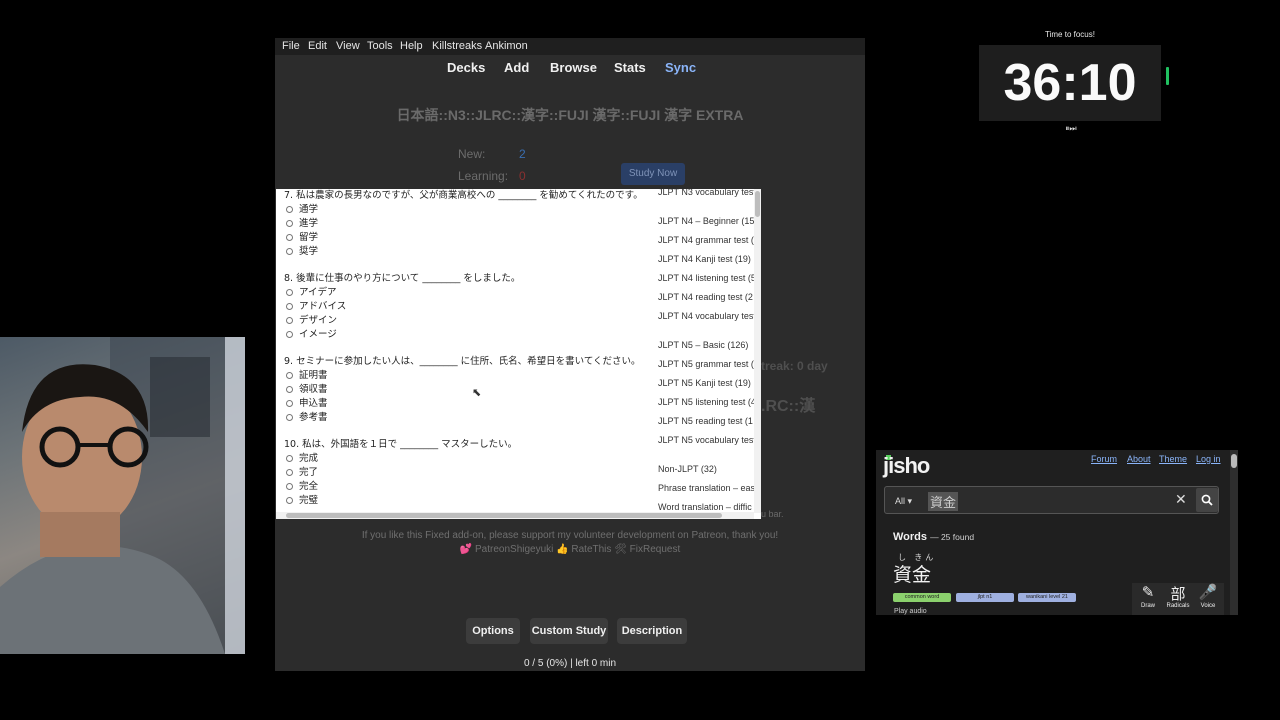 The width and height of the screenshot is (1280, 720). What do you see at coordinates (652, 631) in the screenshot?
I see `description-button: Description` at bounding box center [652, 631].